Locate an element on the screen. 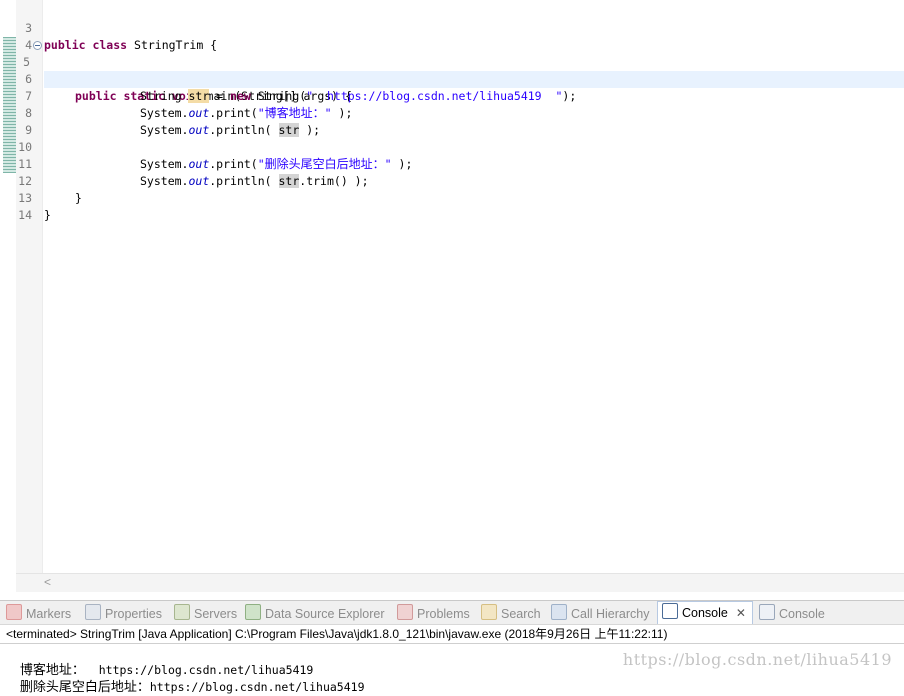 This screenshot has width=904, height=696. watermark: https://blog.csdn.net/lihua5419 is located at coordinates (757, 659).